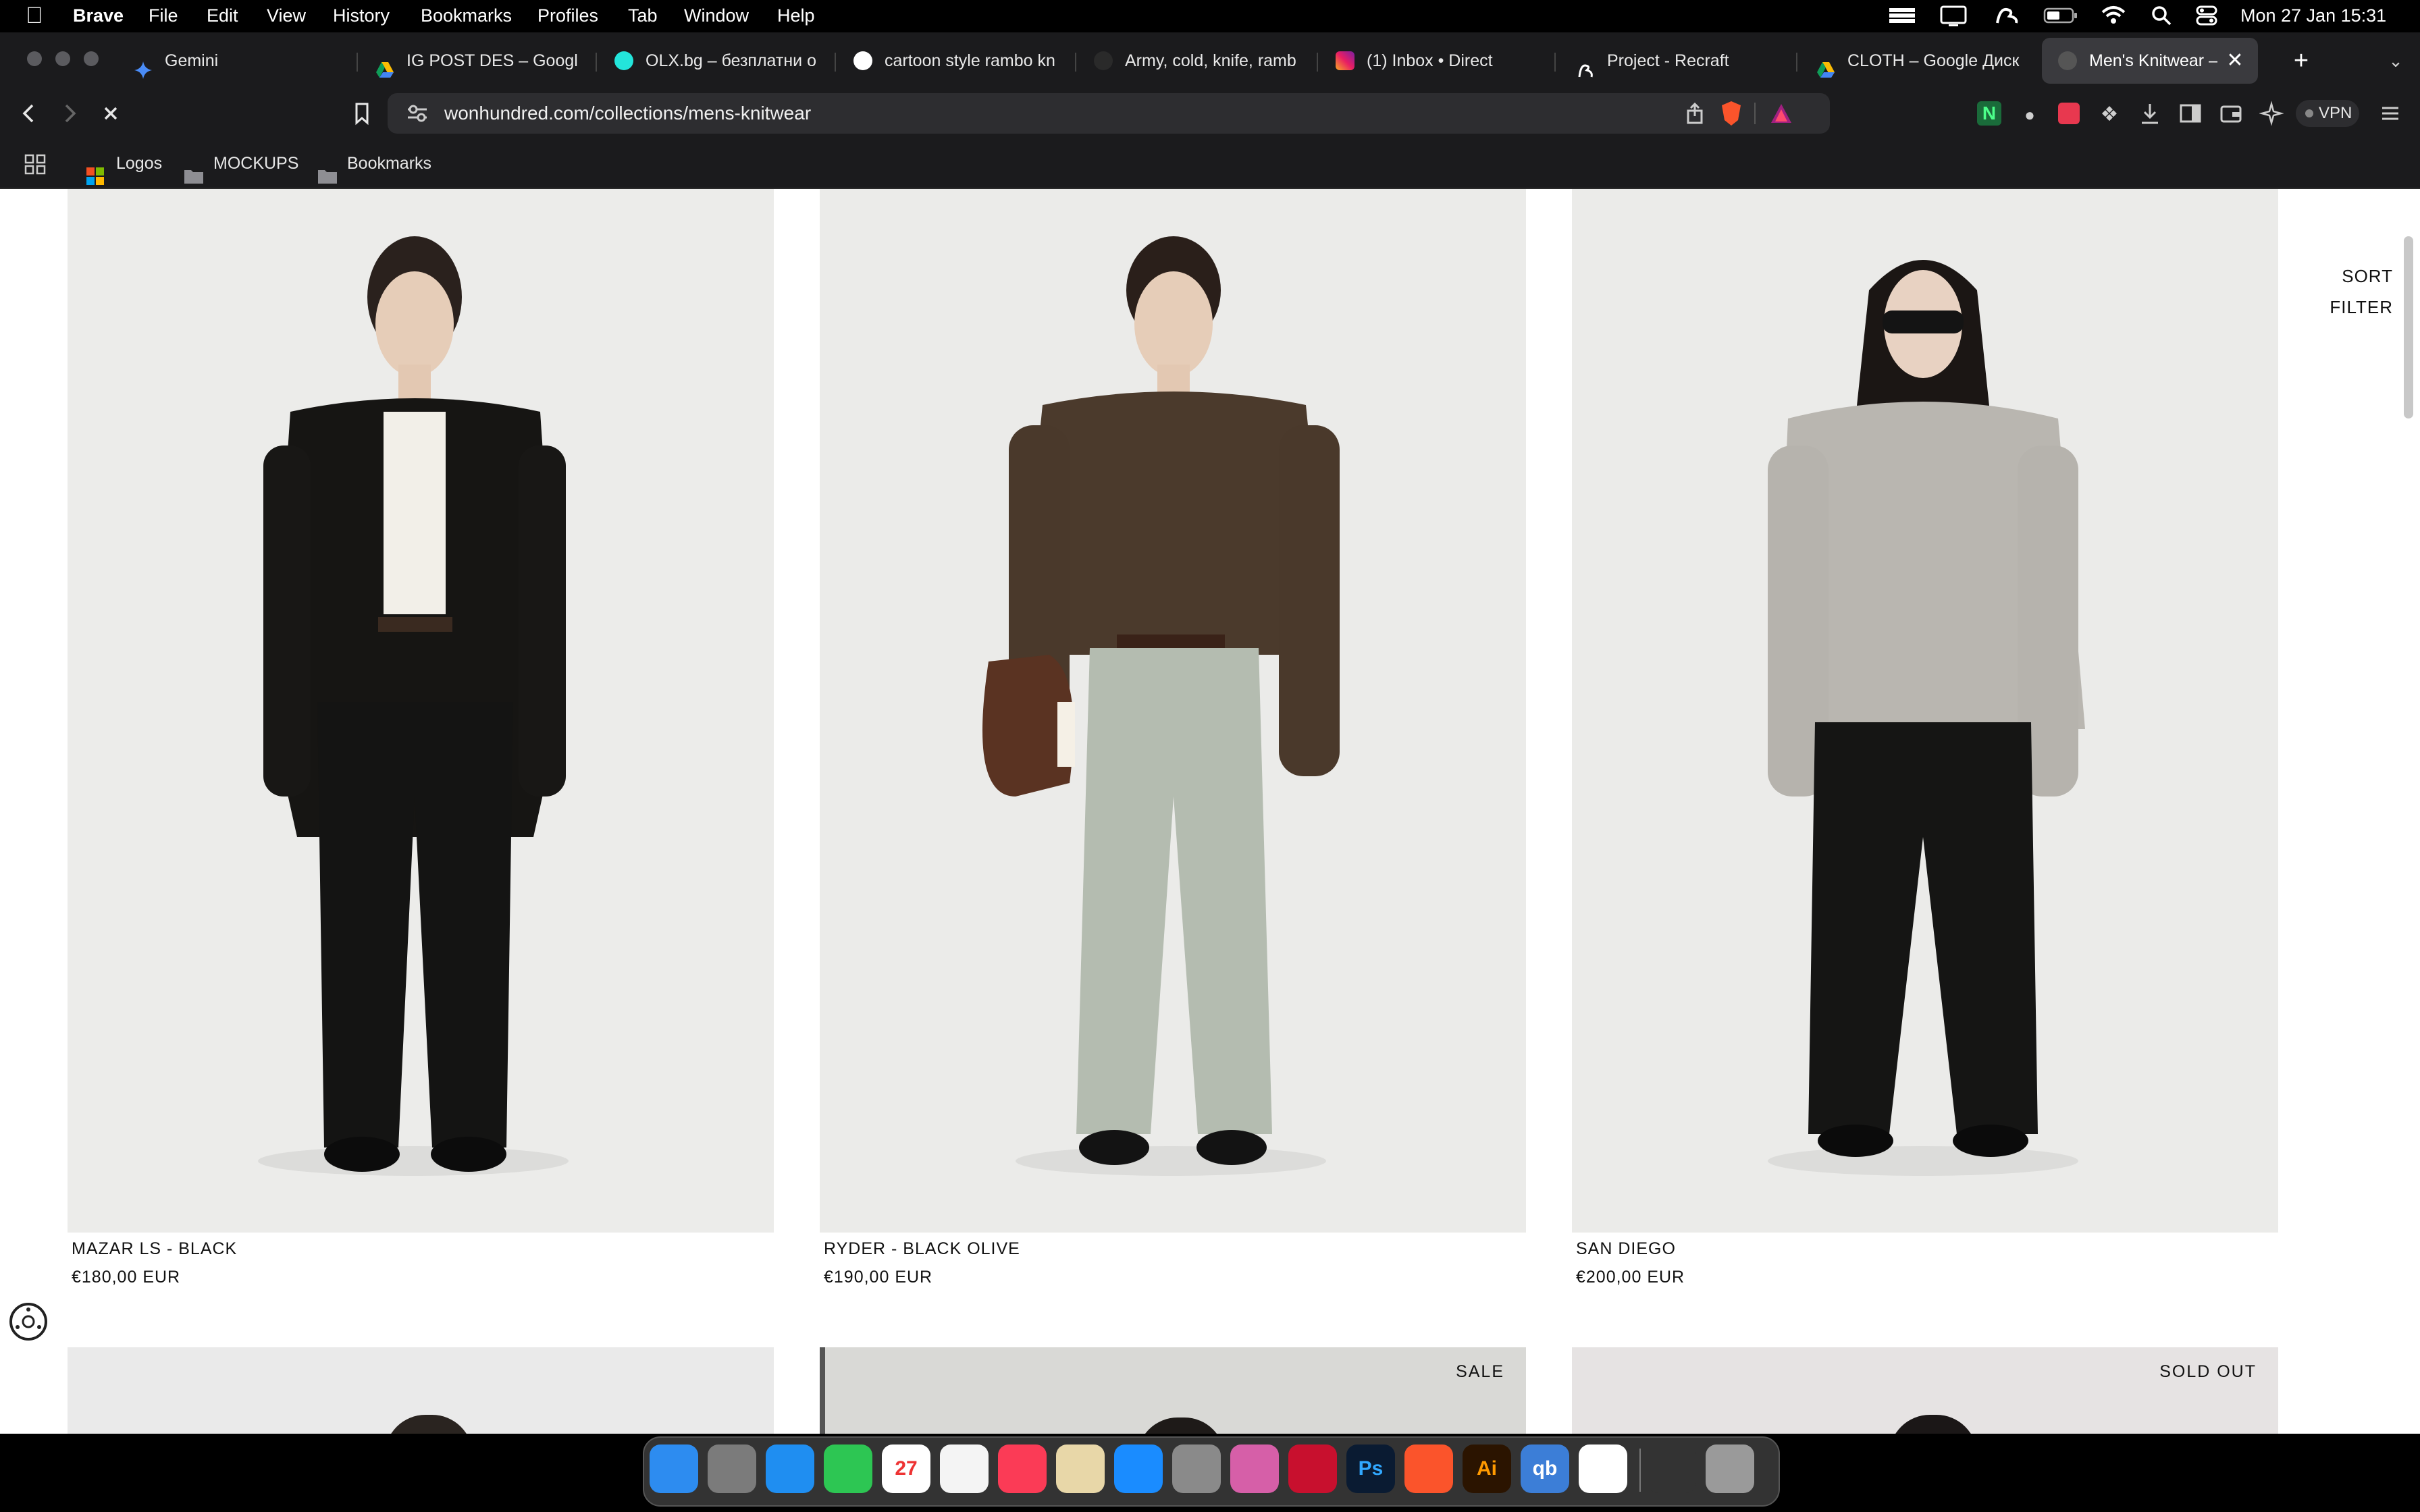  I want to click on wallet-icon, so click(2231, 116).